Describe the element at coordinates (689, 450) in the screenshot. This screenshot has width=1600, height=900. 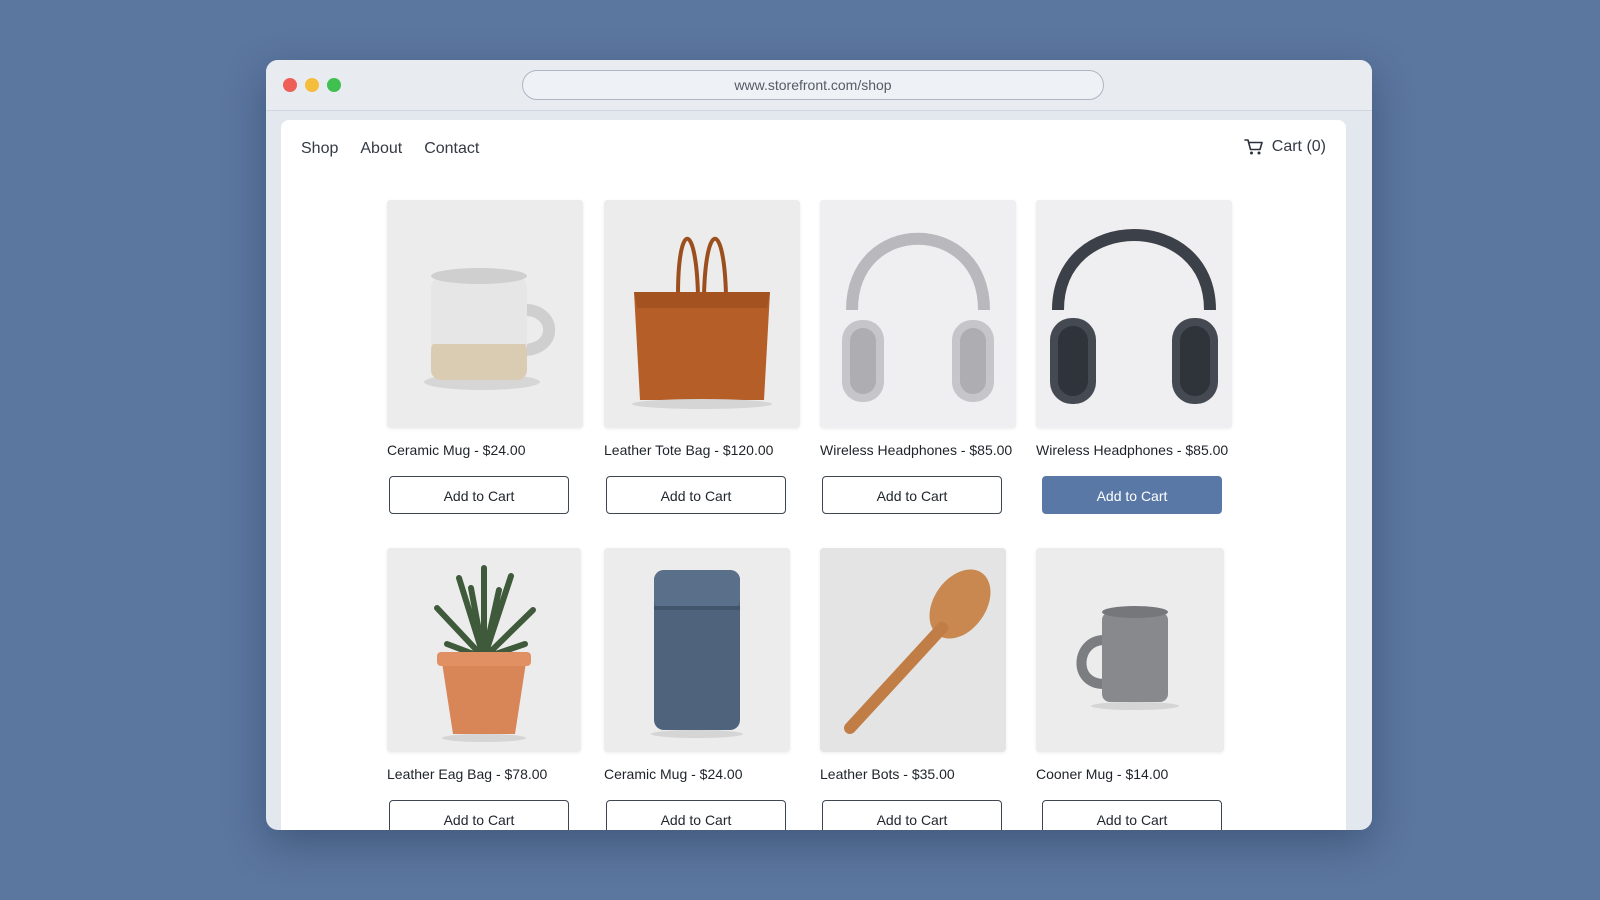
I see `product-caption: Leather Tote Bag - $120.00` at that location.